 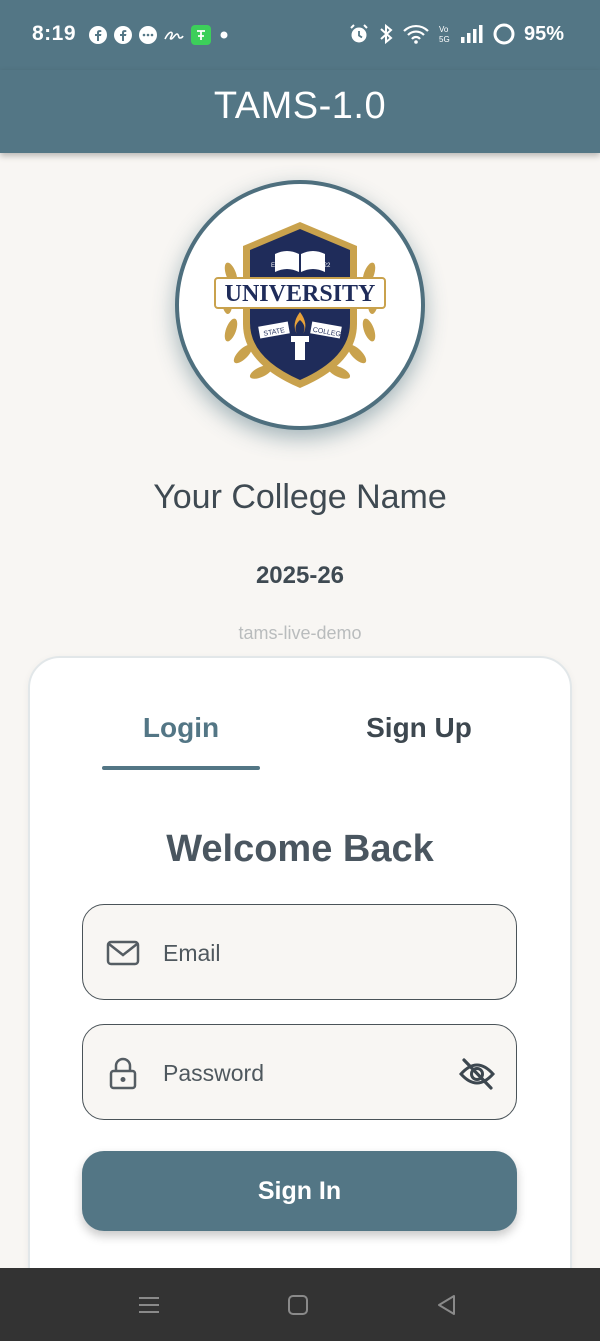 I want to click on battery-level: 95%, so click(x=543, y=33).